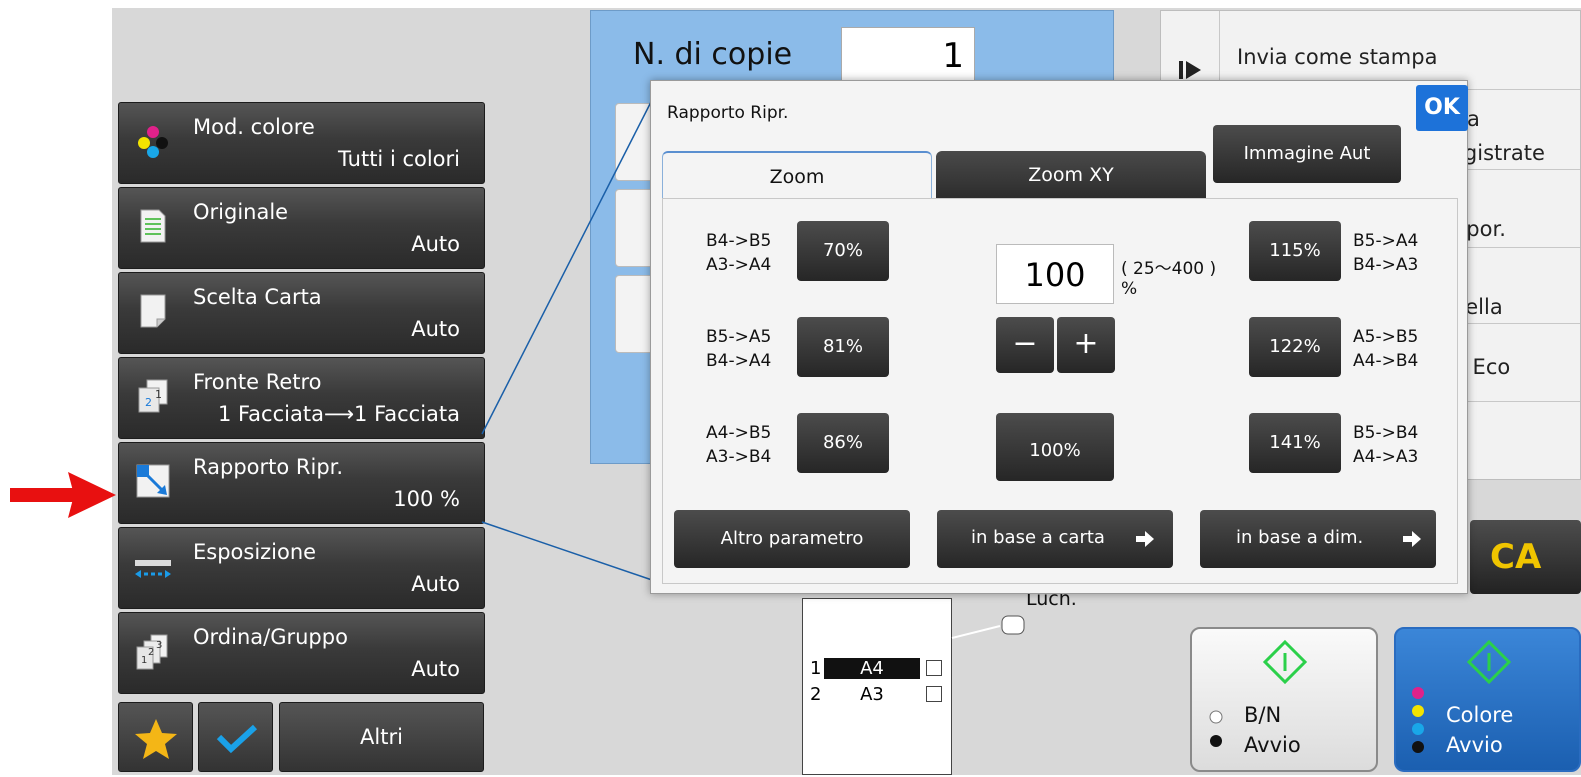  What do you see at coordinates (1169, 269) in the screenshot?
I see `zoom-range-label: ( 25～400 )` at bounding box center [1169, 269].